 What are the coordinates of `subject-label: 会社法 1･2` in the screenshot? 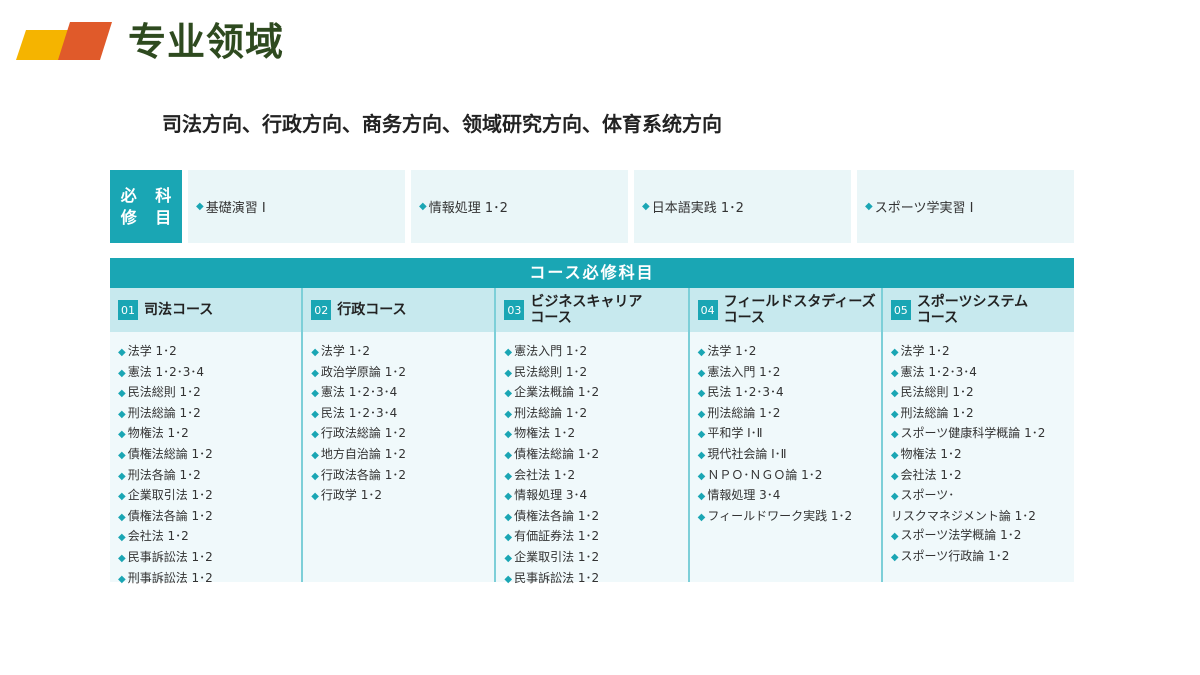 It's located at (158, 536).